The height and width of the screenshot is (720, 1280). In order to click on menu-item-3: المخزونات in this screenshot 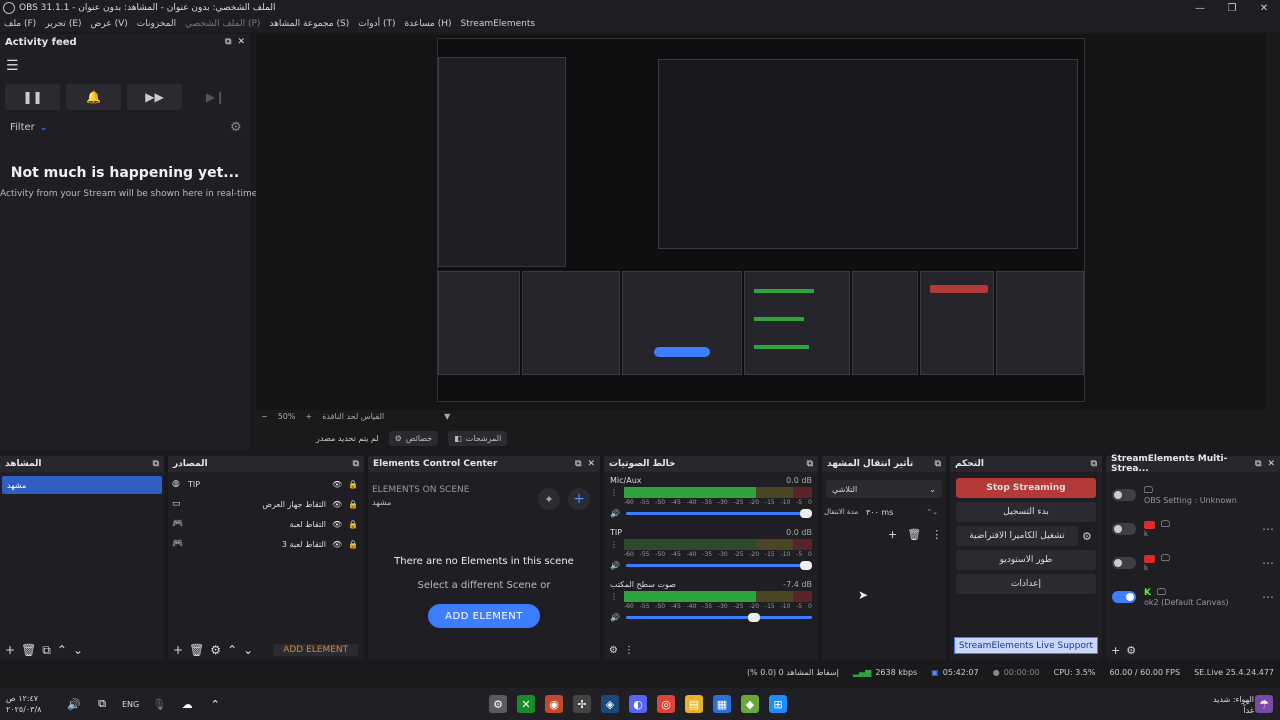, I will do `click(156, 24)`.